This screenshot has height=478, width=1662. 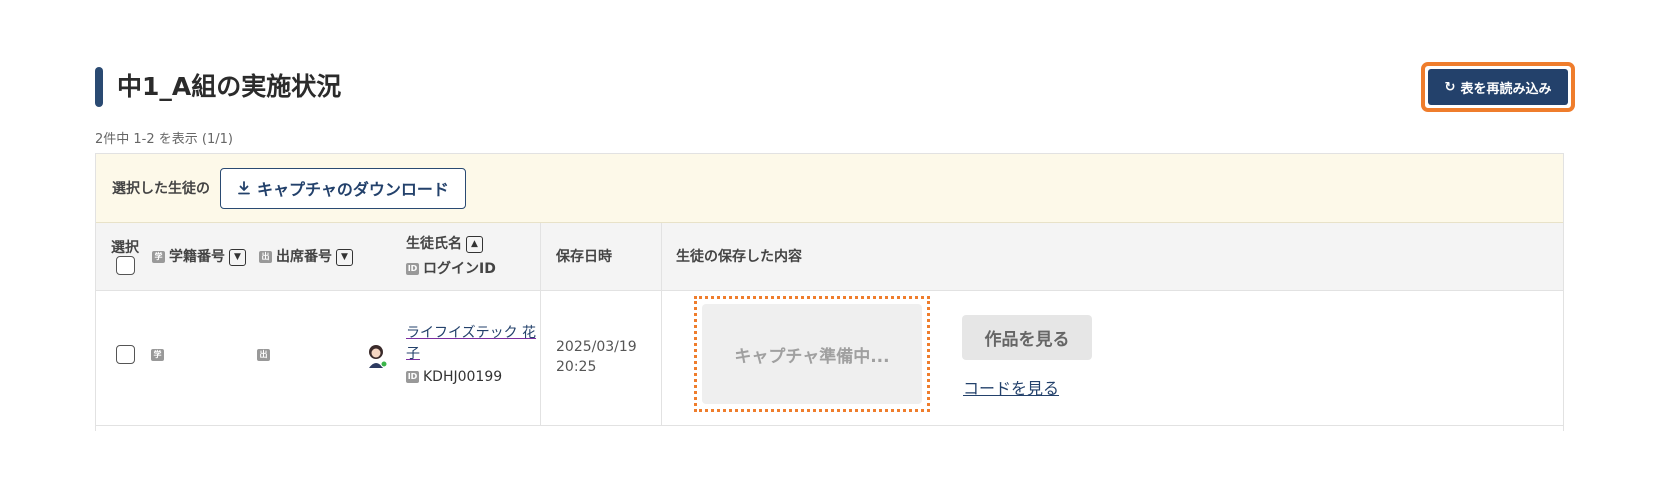 I want to click on result-count: 2件中 1-2 を表示 (1/1), so click(x=164, y=139).